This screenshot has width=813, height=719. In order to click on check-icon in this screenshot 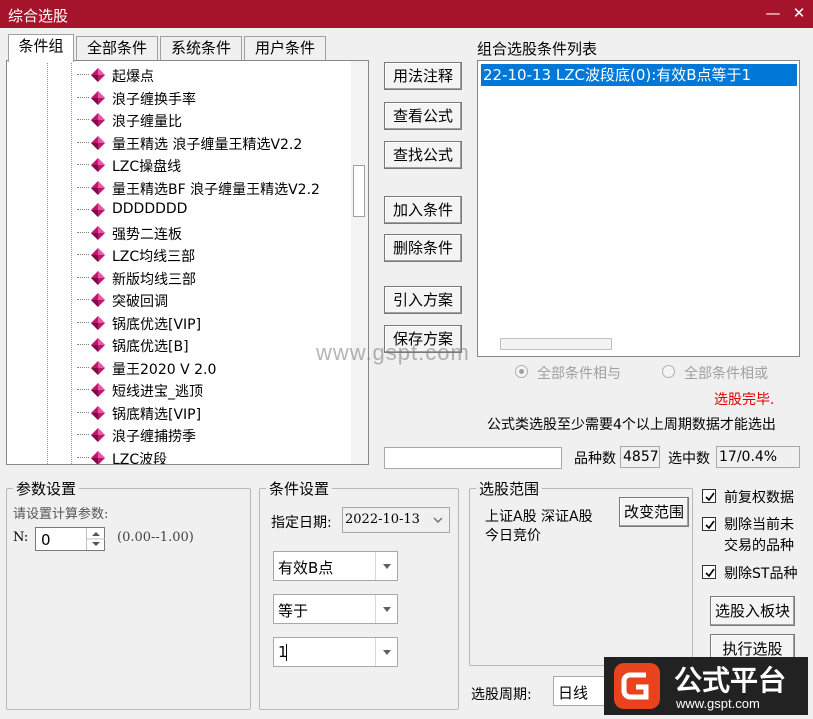, I will do `click(710, 497)`.